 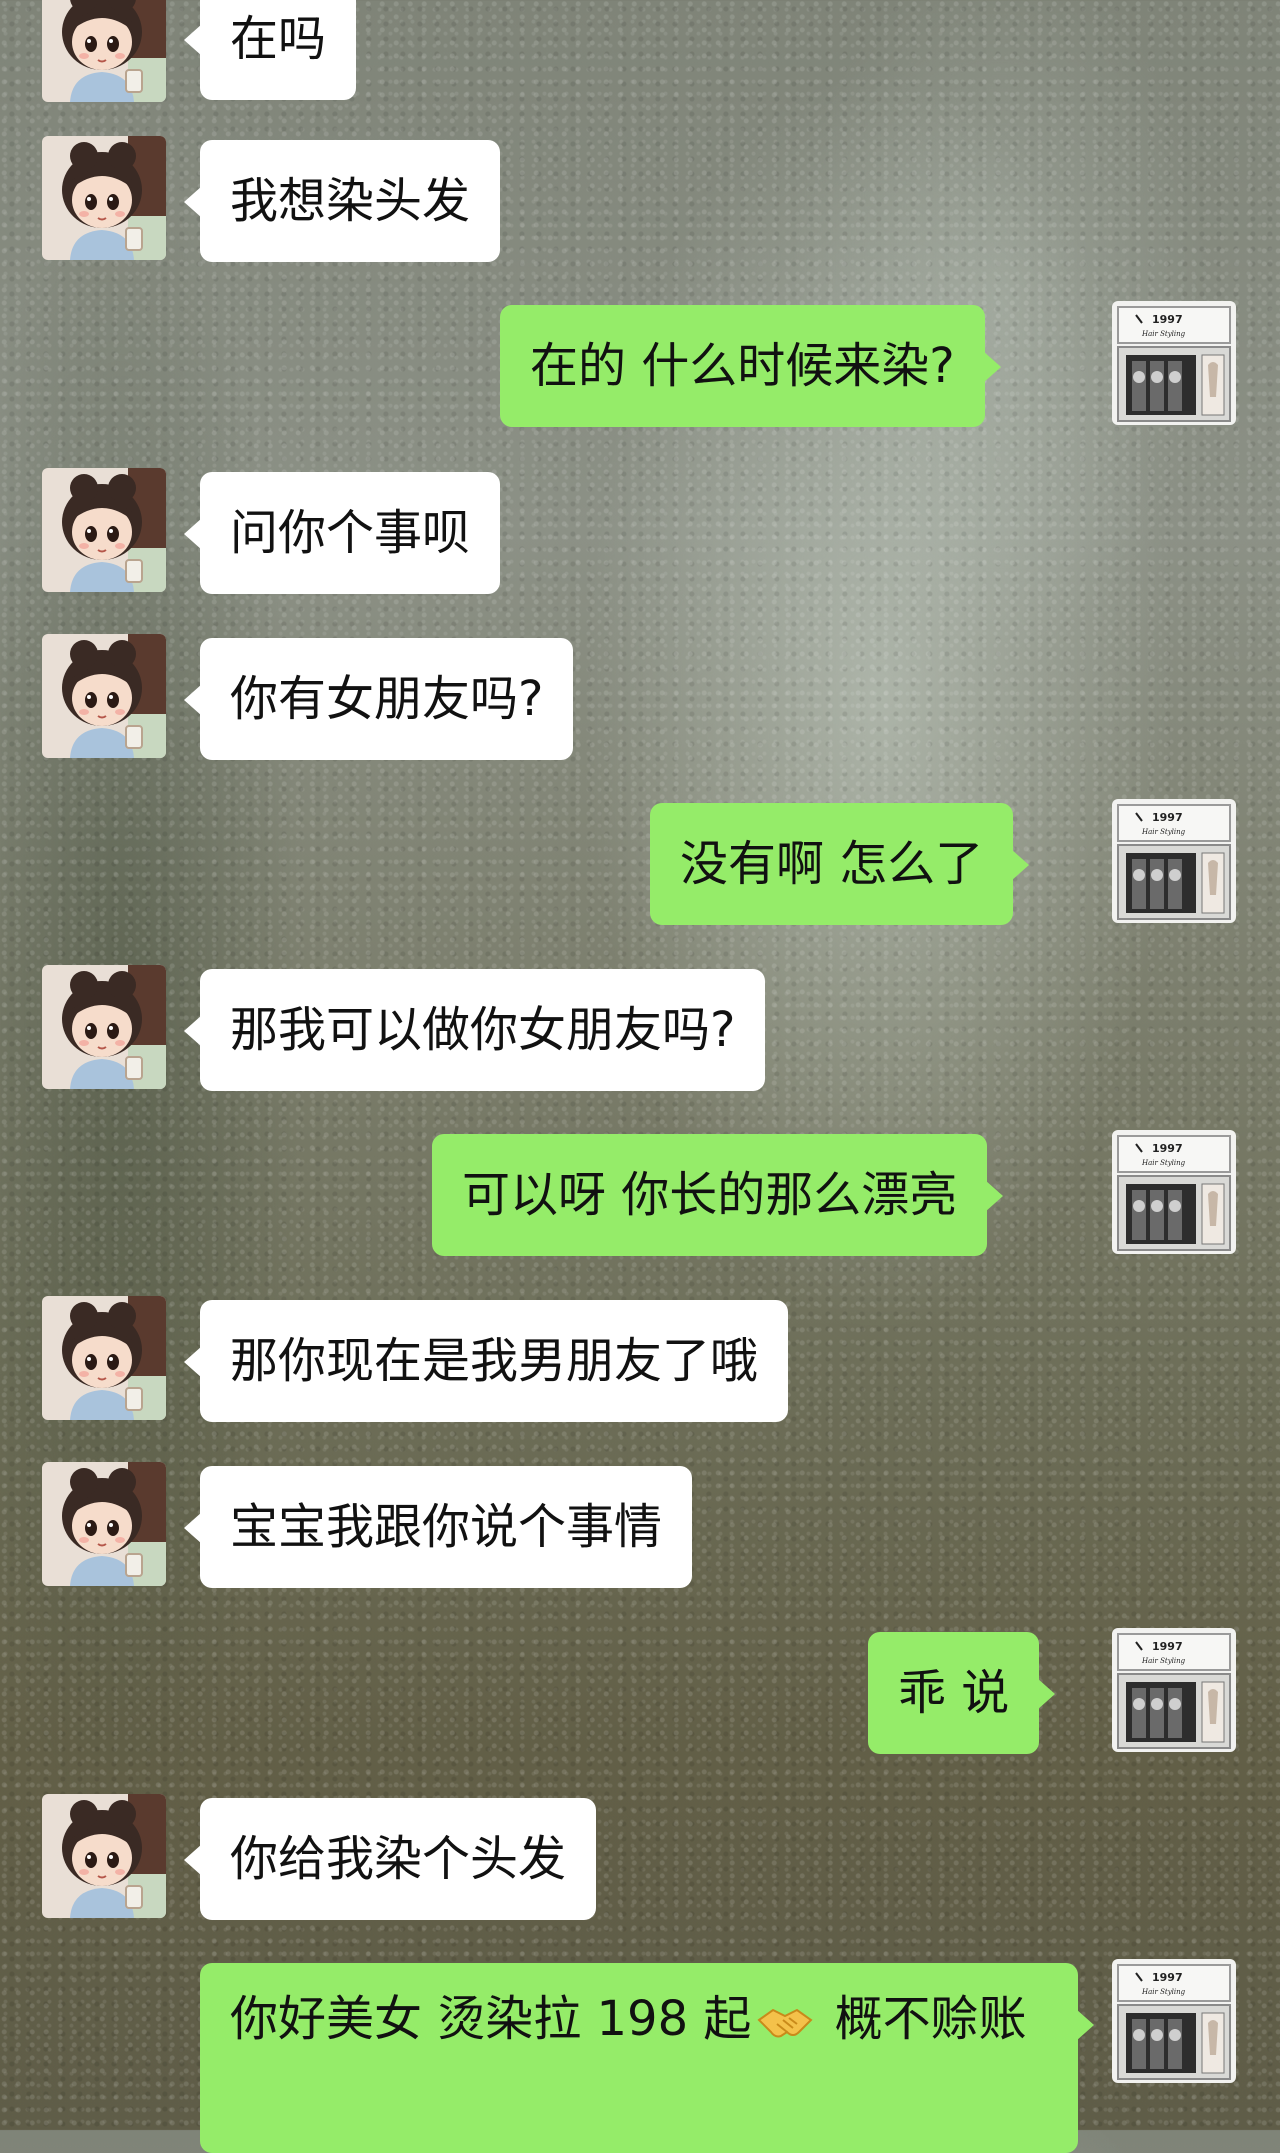 I want to click on message-text: 那我可以做你女朋友吗?, so click(x=483, y=1030).